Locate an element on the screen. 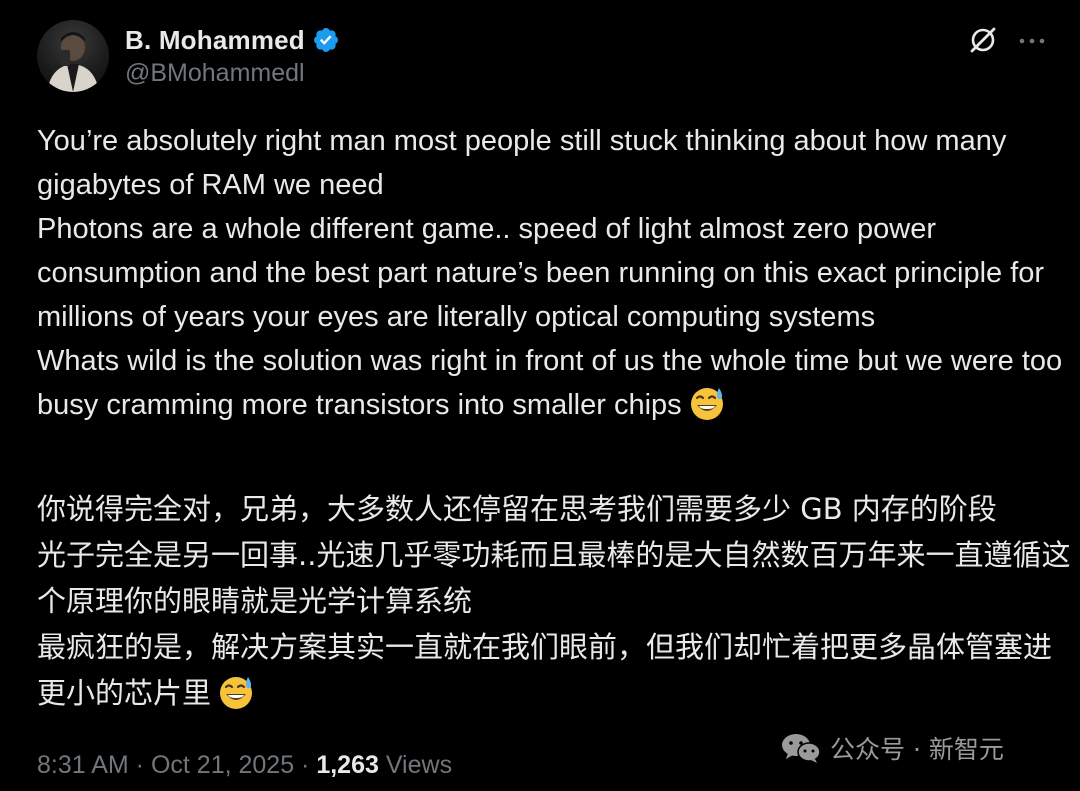 This screenshot has height=791, width=1080. avatar is located at coordinates (73, 56).